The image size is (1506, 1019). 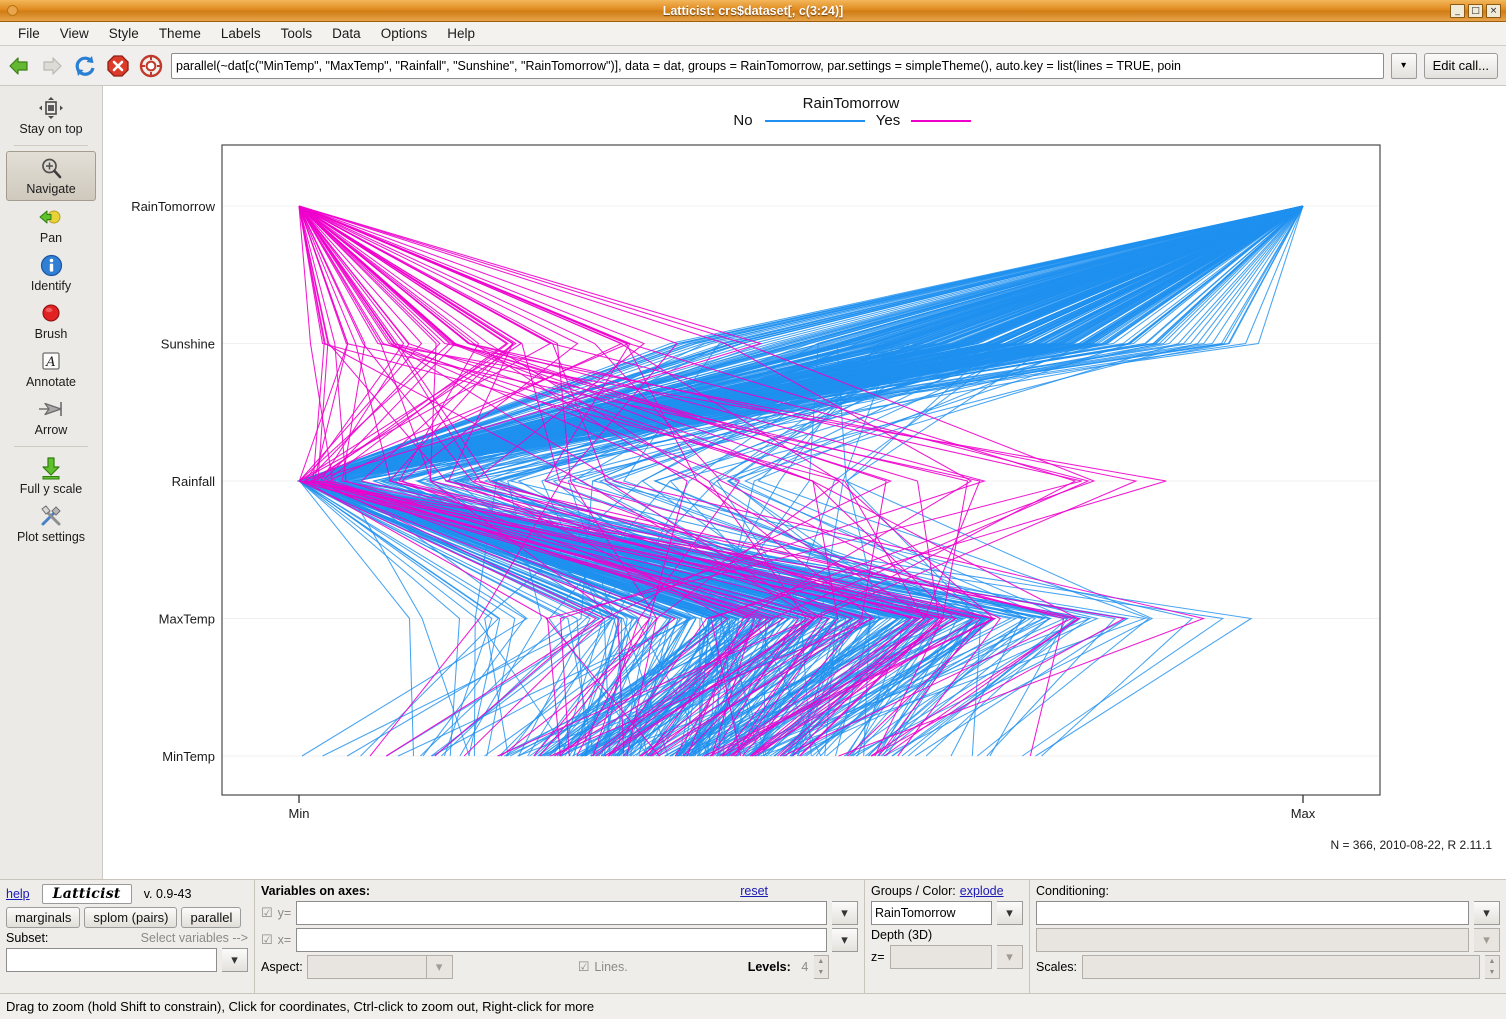 I want to click on legend-label-no: No, so click(x=742, y=120).